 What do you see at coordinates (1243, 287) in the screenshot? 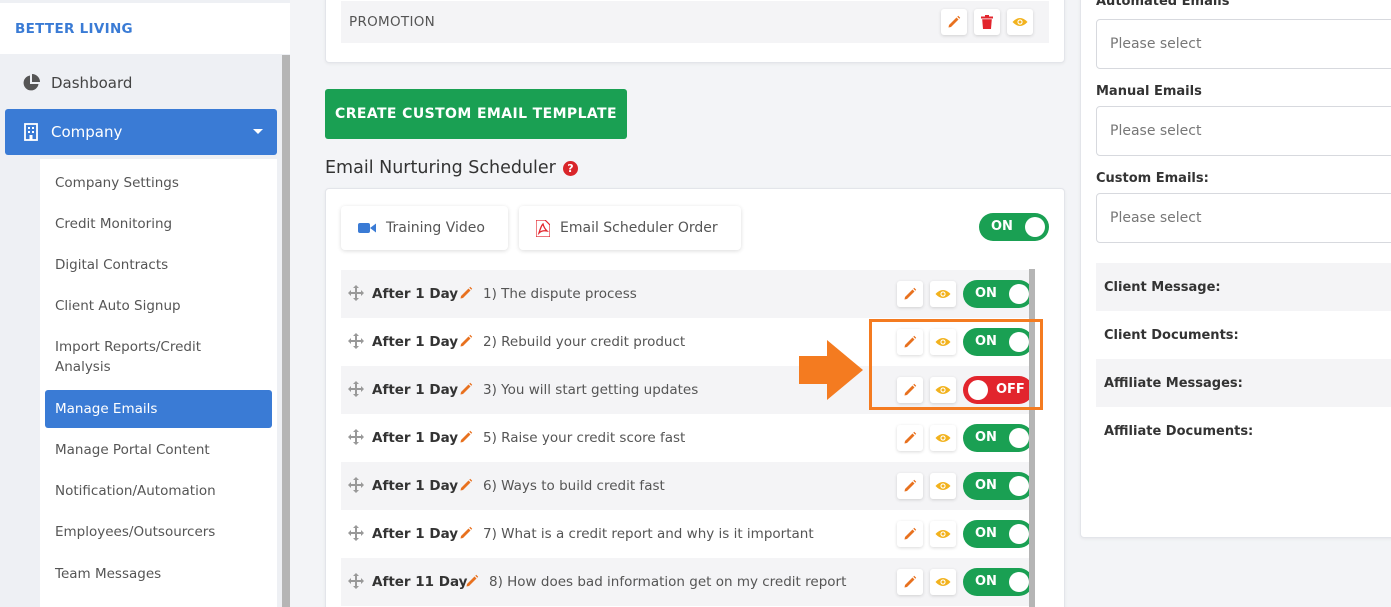
I see `client-message-row: Client Message:` at bounding box center [1243, 287].